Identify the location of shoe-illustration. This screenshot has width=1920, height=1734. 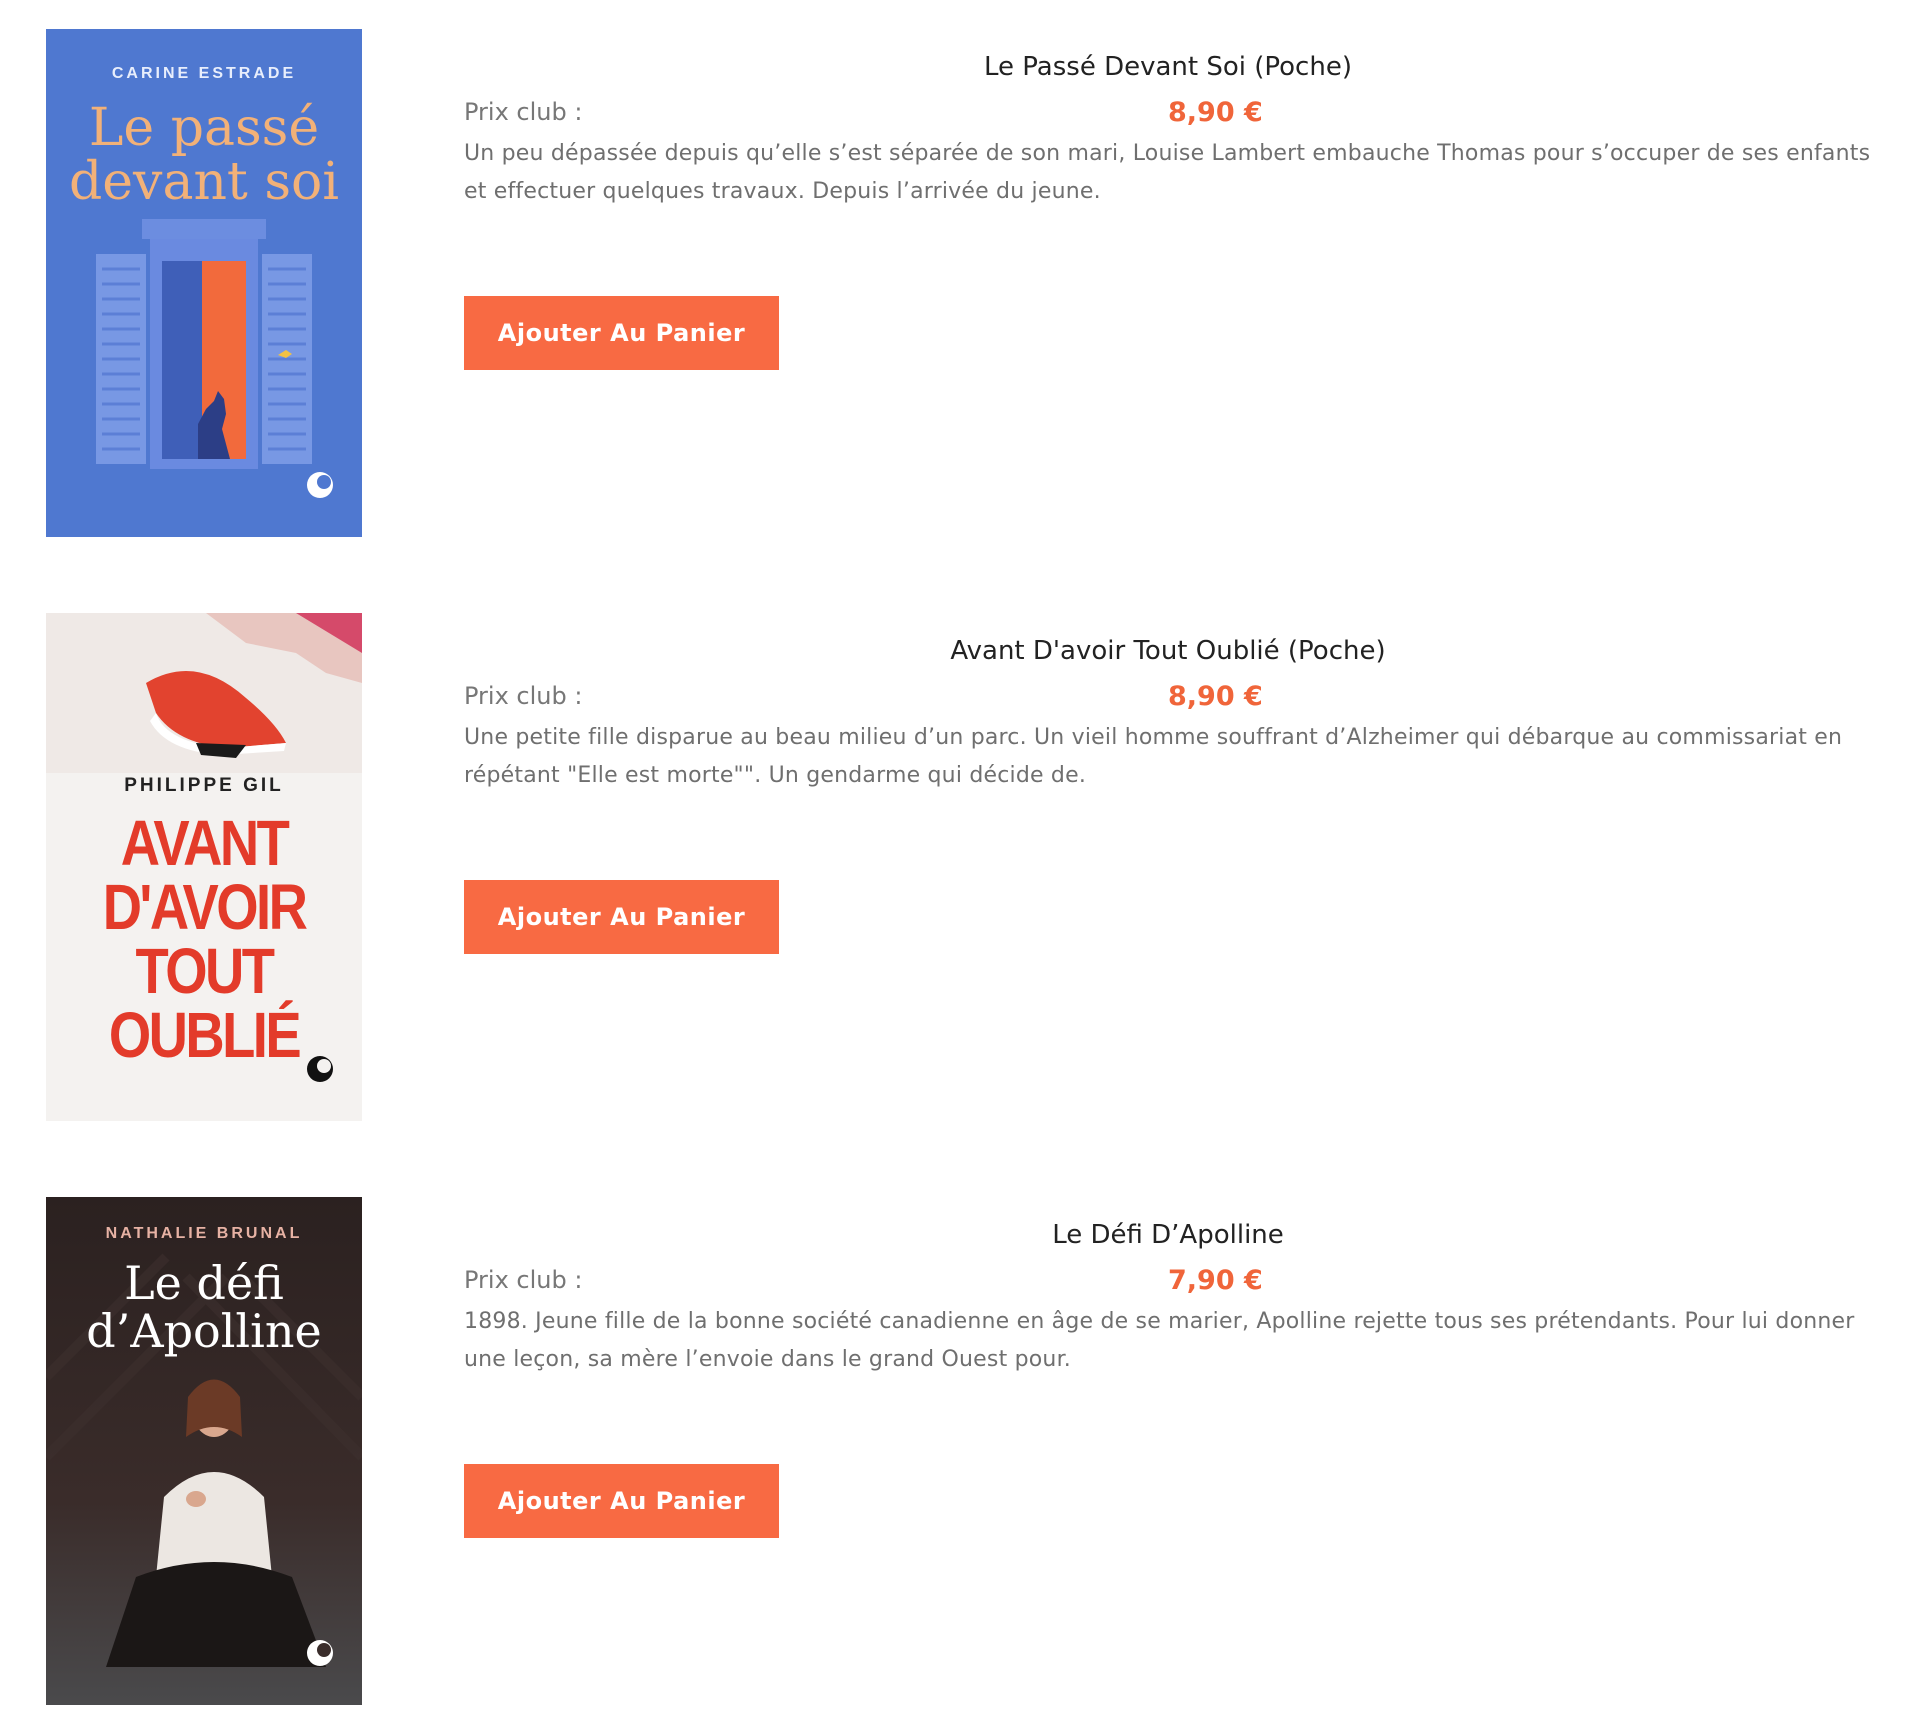
(204, 693).